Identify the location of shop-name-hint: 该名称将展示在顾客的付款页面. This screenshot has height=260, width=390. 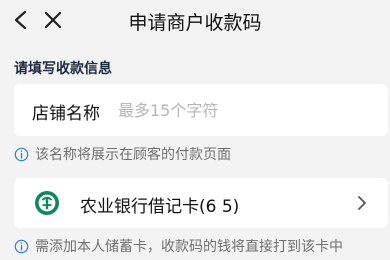
(122, 154).